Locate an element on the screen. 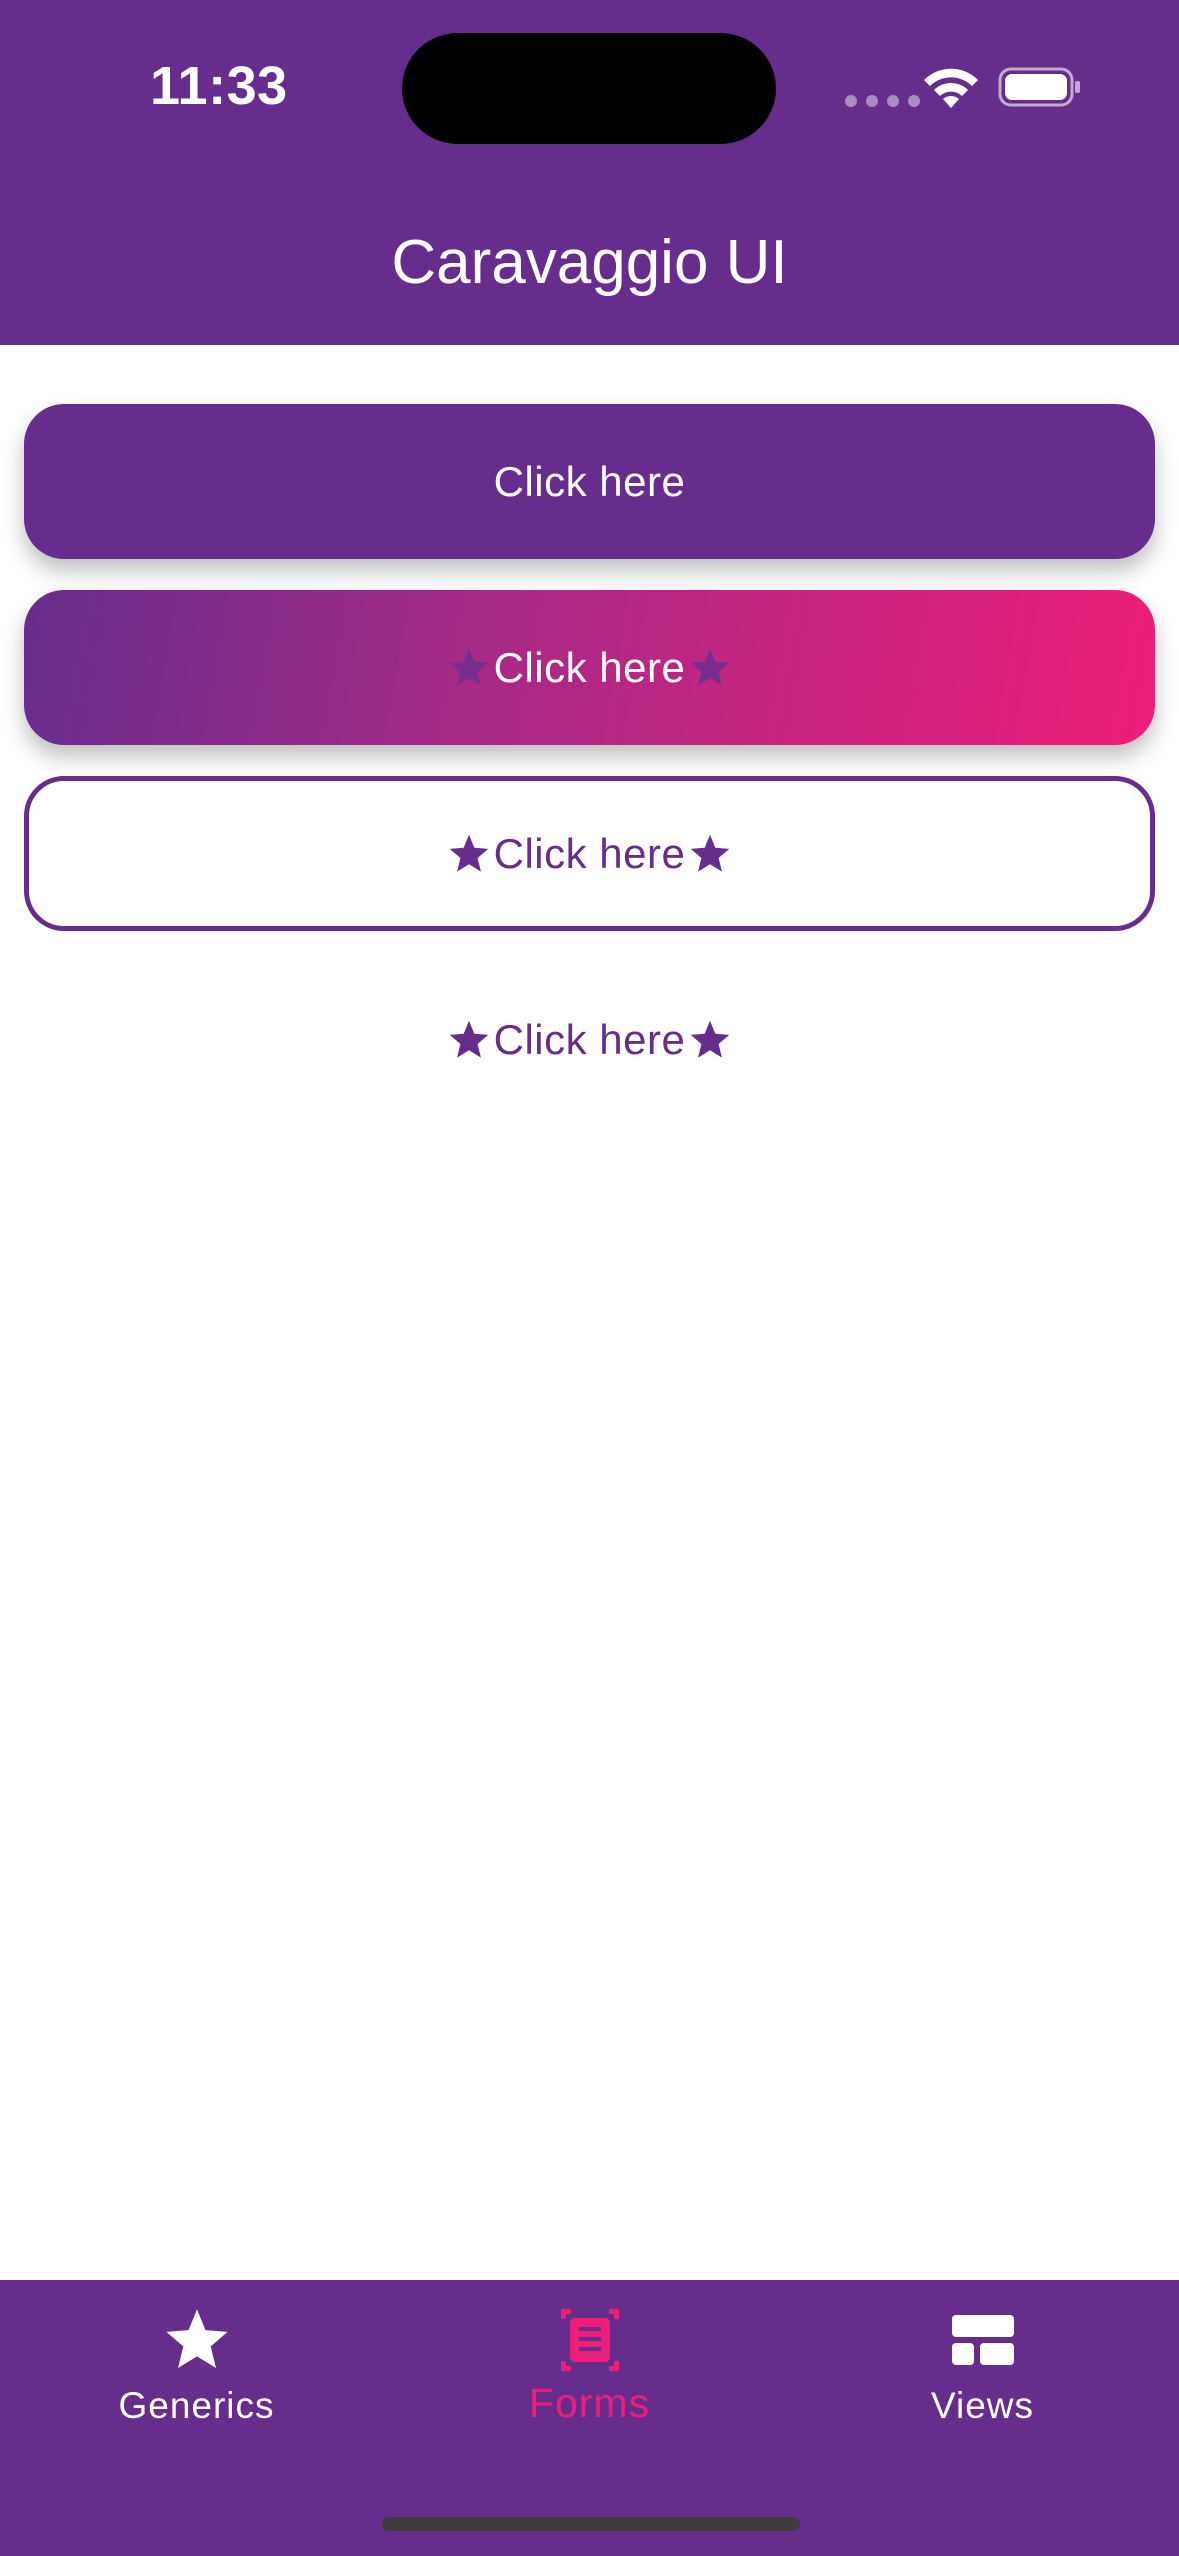 This screenshot has height=2556, width=1179. wifi-icon is located at coordinates (951, 88).